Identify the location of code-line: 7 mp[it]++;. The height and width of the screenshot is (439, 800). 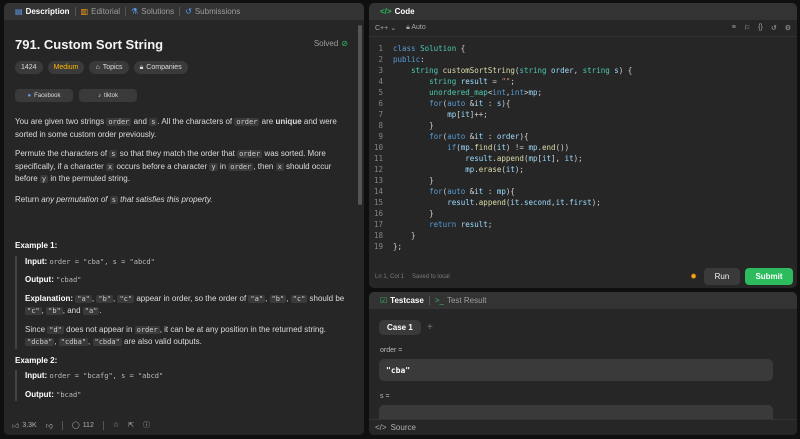
(433, 114).